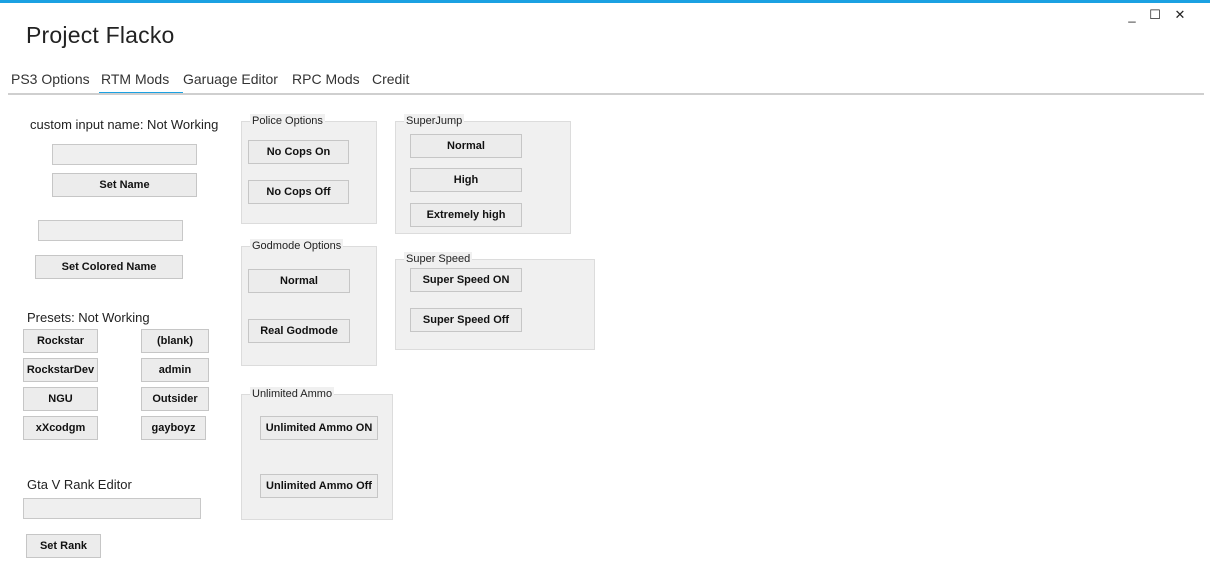 The image size is (1210, 574). I want to click on no-cops-off-button: No Cops Off, so click(298, 192).